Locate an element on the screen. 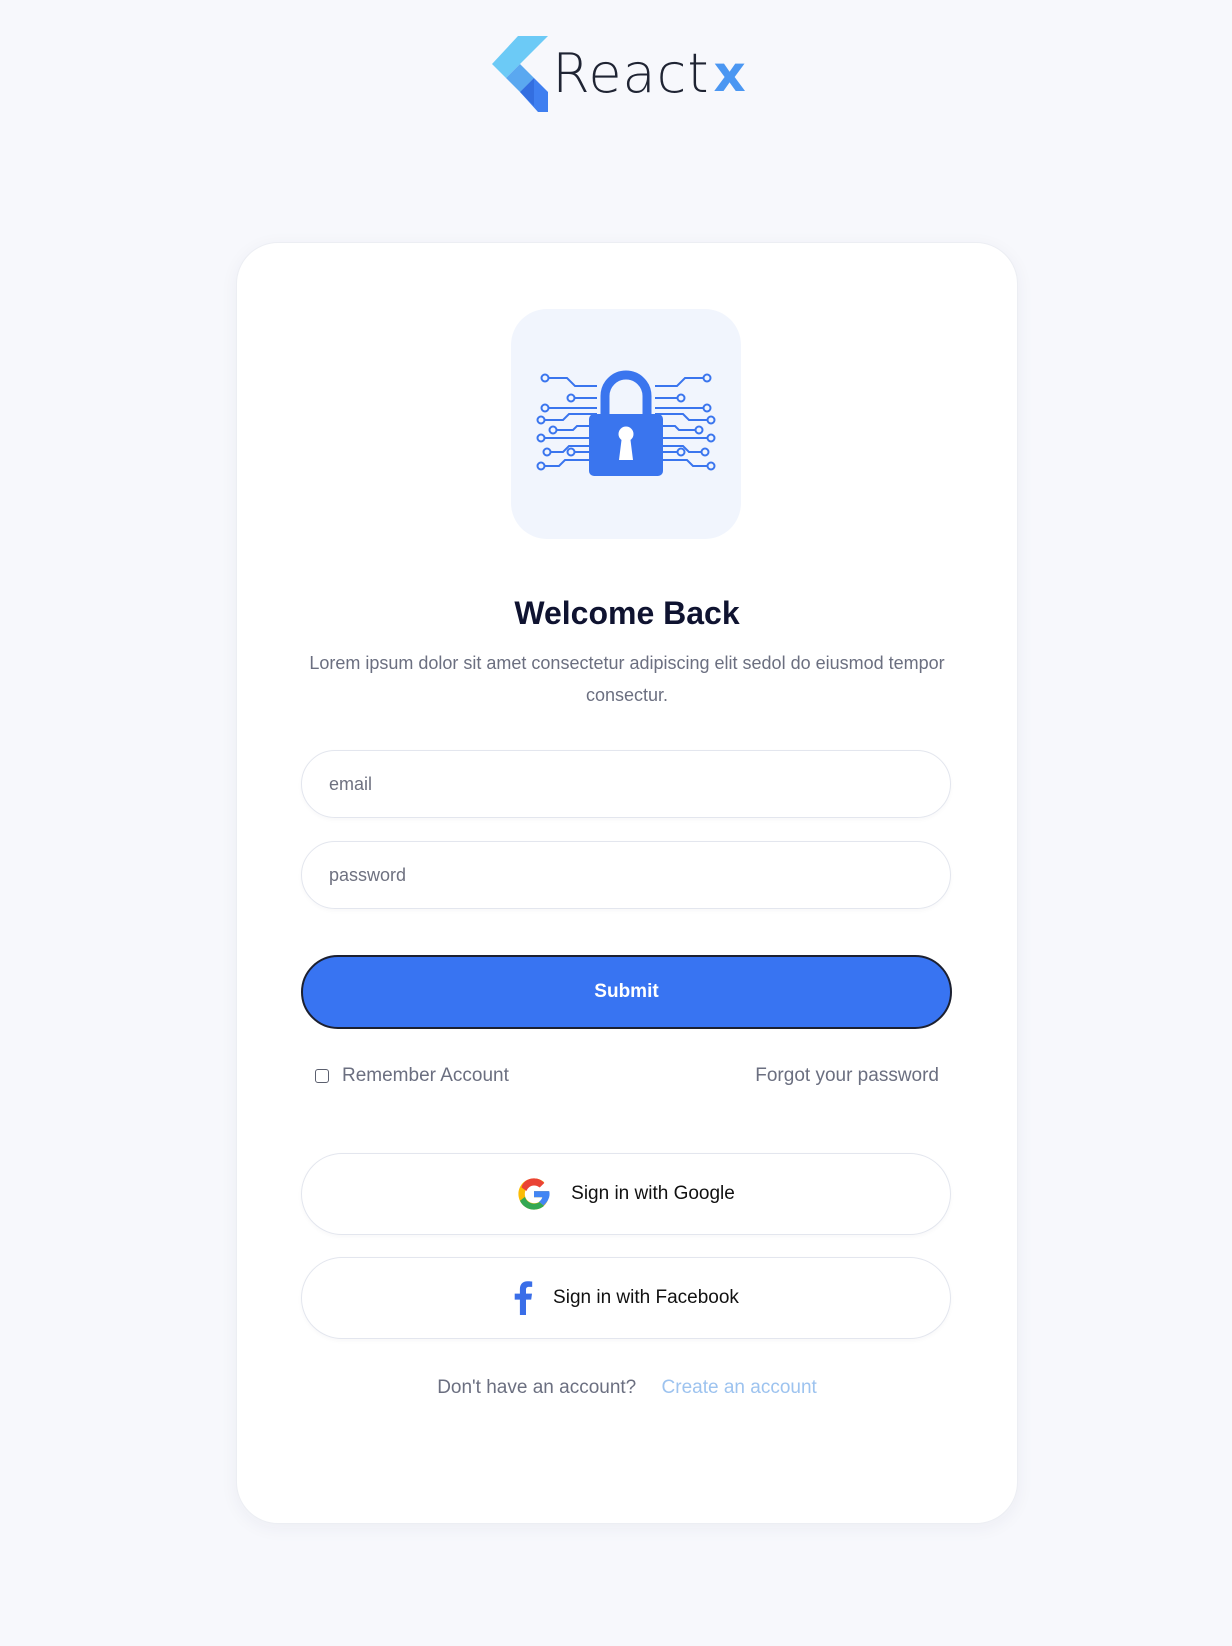 The width and height of the screenshot is (1232, 1646). padlock-circuit-icon is located at coordinates (626, 423).